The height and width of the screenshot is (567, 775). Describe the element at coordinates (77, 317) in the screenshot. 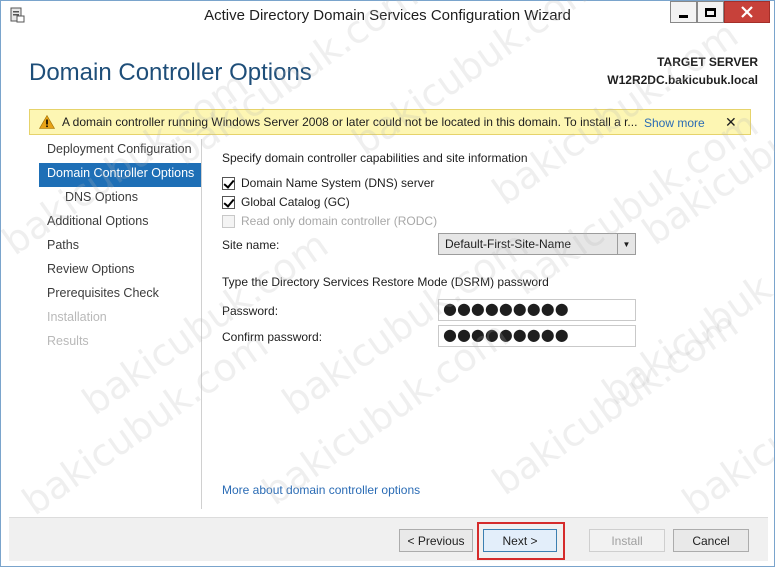

I see `nav-item-installation: Installation` at that location.